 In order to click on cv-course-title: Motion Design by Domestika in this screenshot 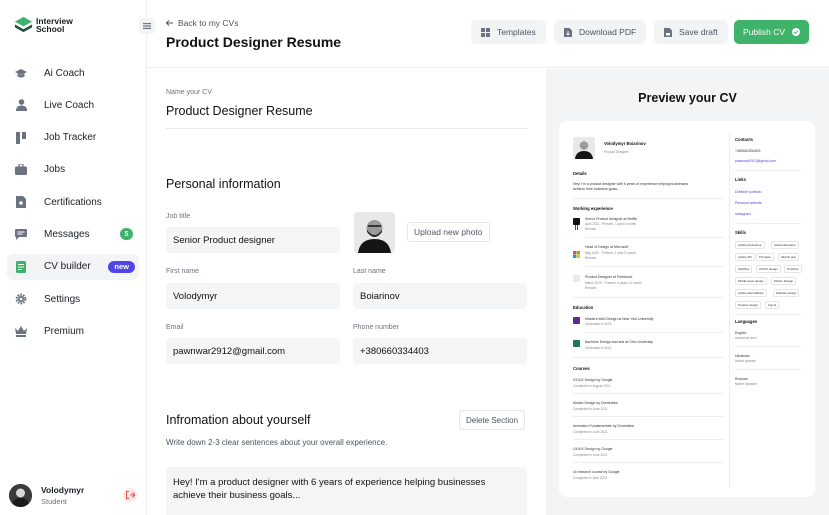, I will do `click(595, 403)`.